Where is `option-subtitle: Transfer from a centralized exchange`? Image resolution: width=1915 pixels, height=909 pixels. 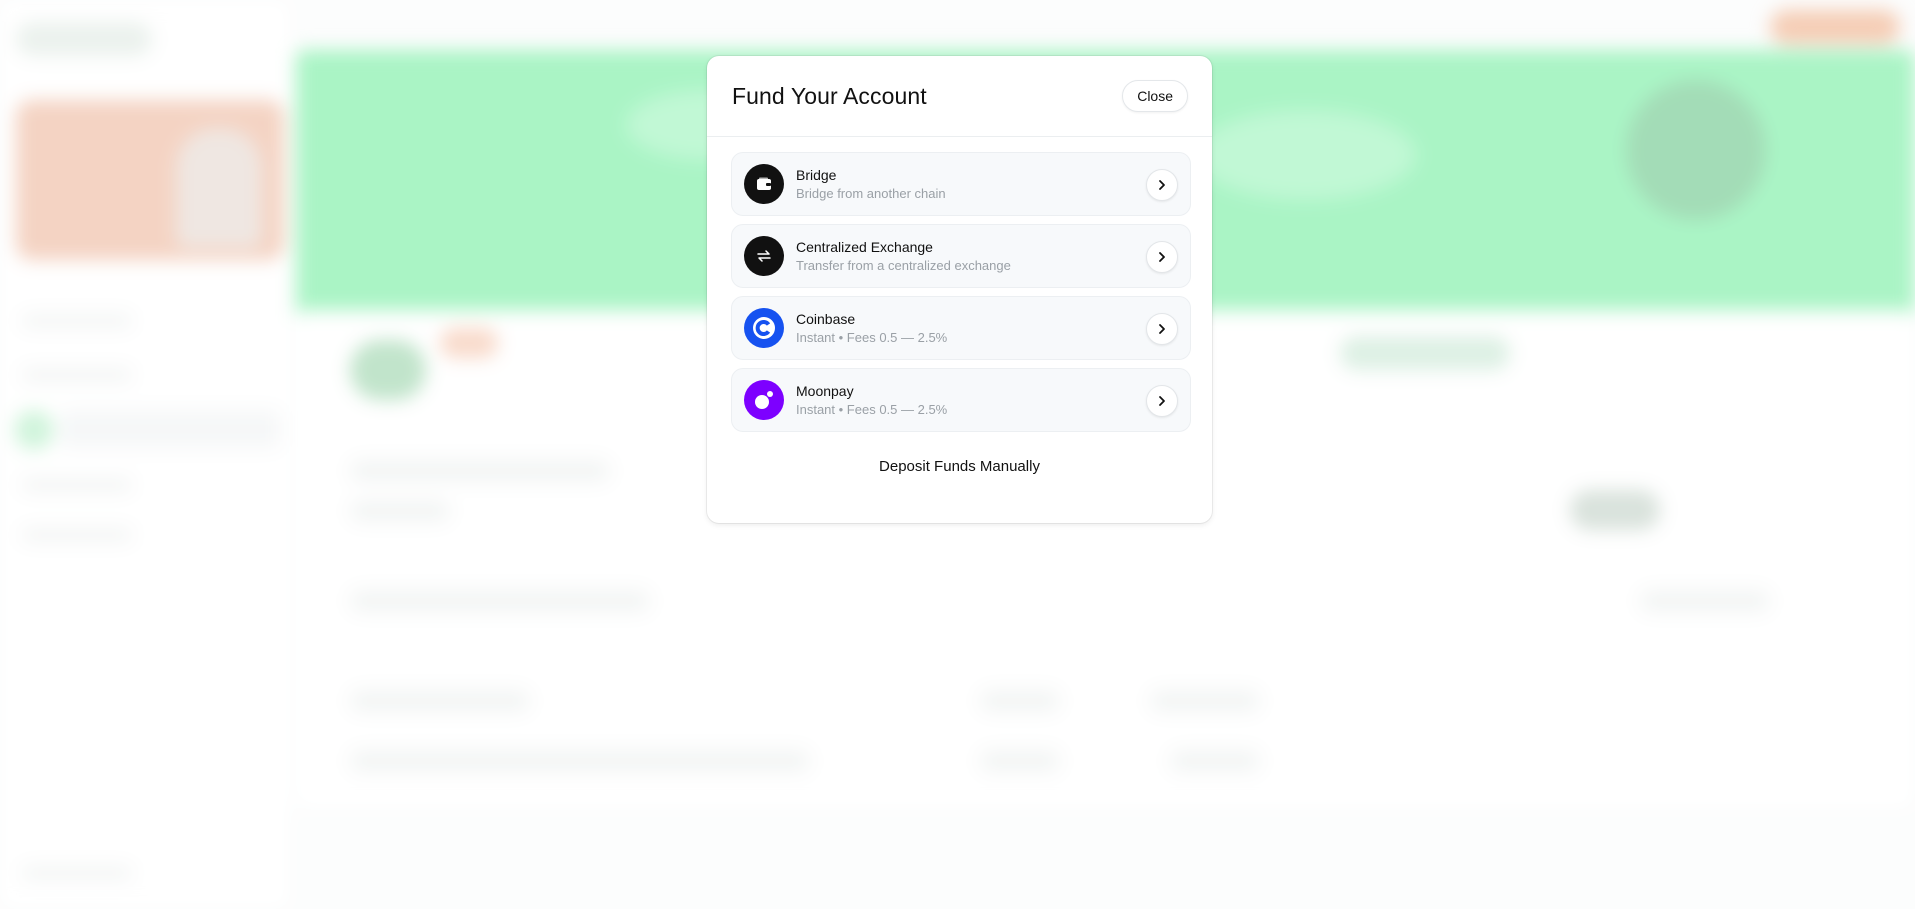 option-subtitle: Transfer from a centralized exchange is located at coordinates (903, 265).